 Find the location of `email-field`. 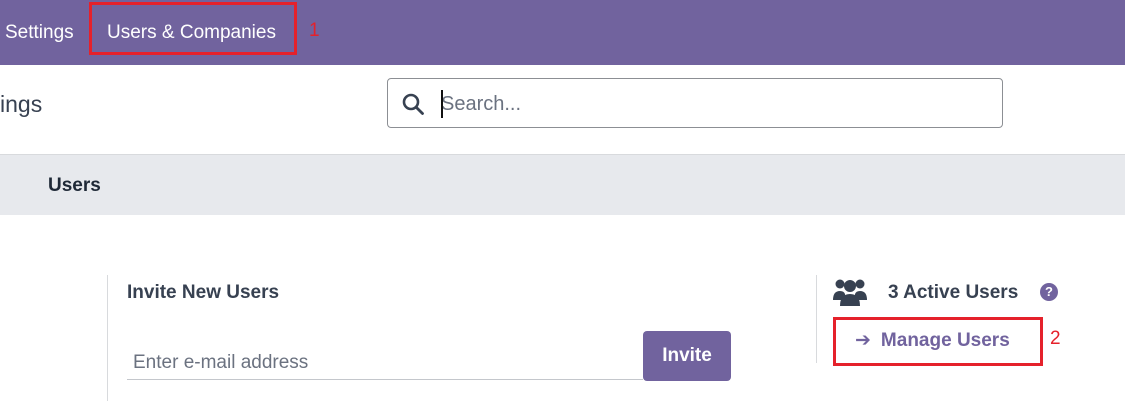

email-field is located at coordinates (385, 363).